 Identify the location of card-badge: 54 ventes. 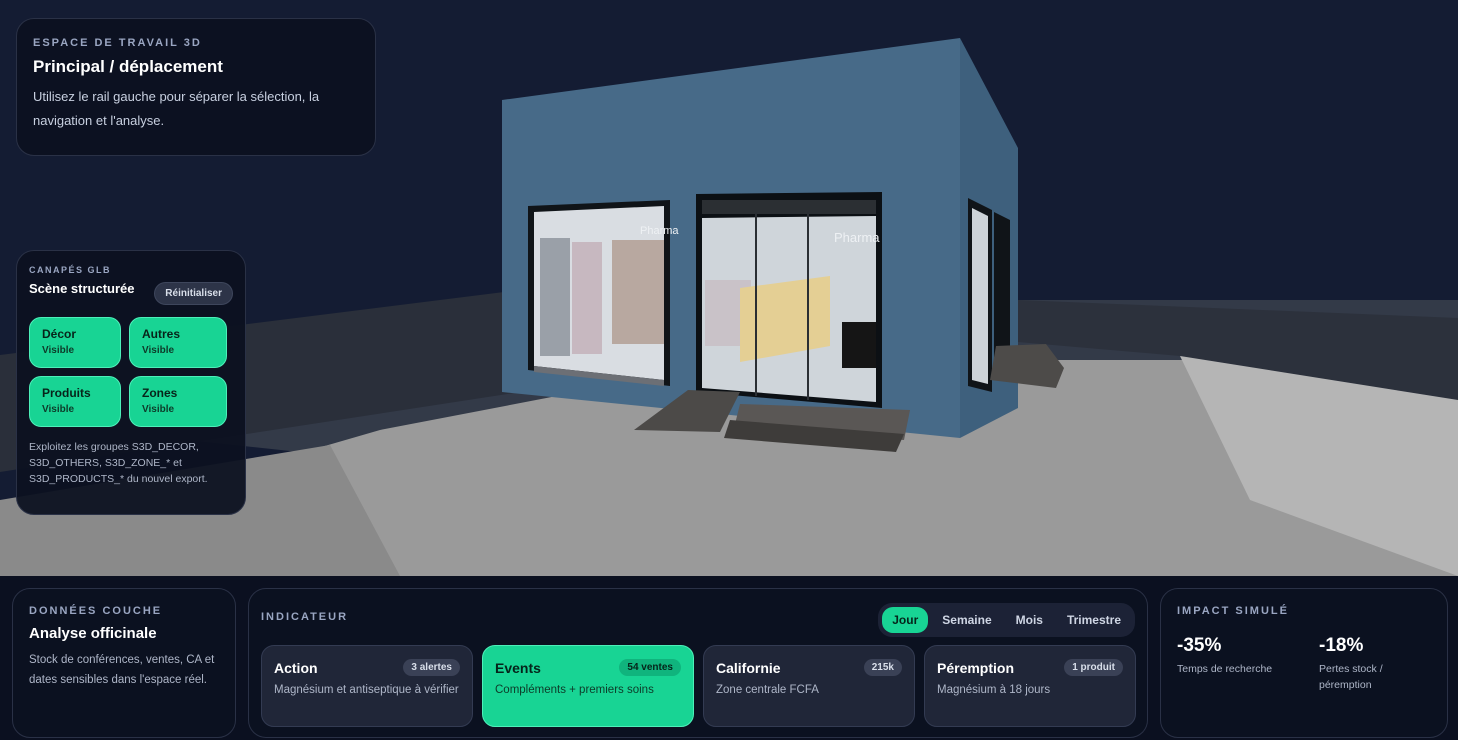
(650, 667).